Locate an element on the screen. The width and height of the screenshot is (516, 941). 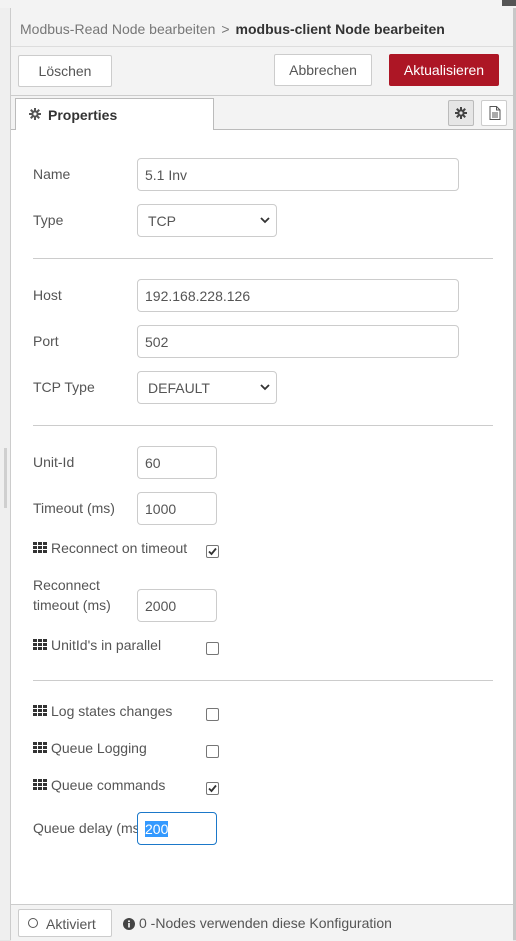
queue-commands-label: Queue commands is located at coordinates (108, 785).